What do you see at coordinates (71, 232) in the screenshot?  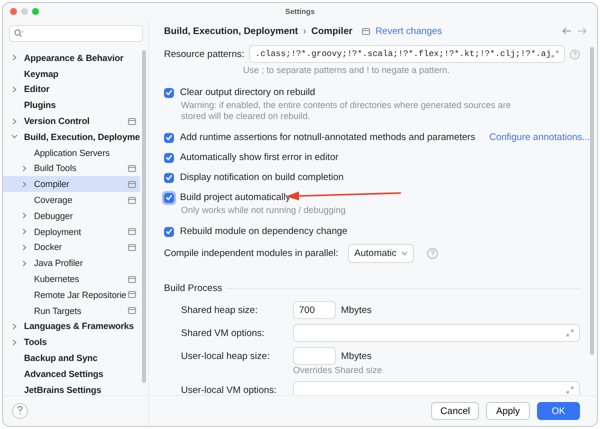 I see `sidebar-item: Deployment` at bounding box center [71, 232].